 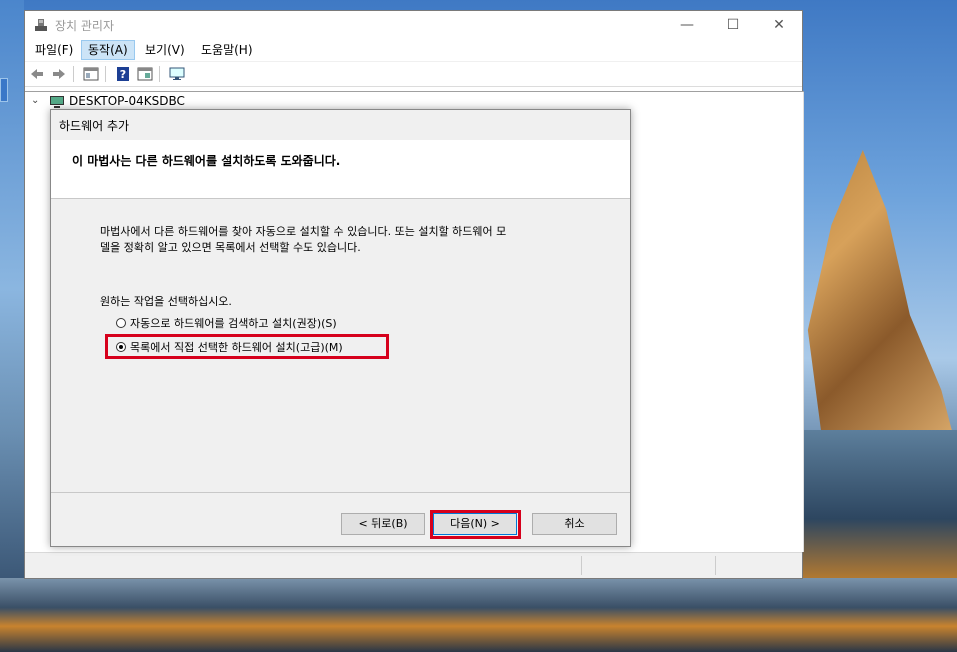 What do you see at coordinates (413, 50) in the screenshot?
I see `menubar: 파일(F) 동작(A) 보기(V) 도움말(H)` at bounding box center [413, 50].